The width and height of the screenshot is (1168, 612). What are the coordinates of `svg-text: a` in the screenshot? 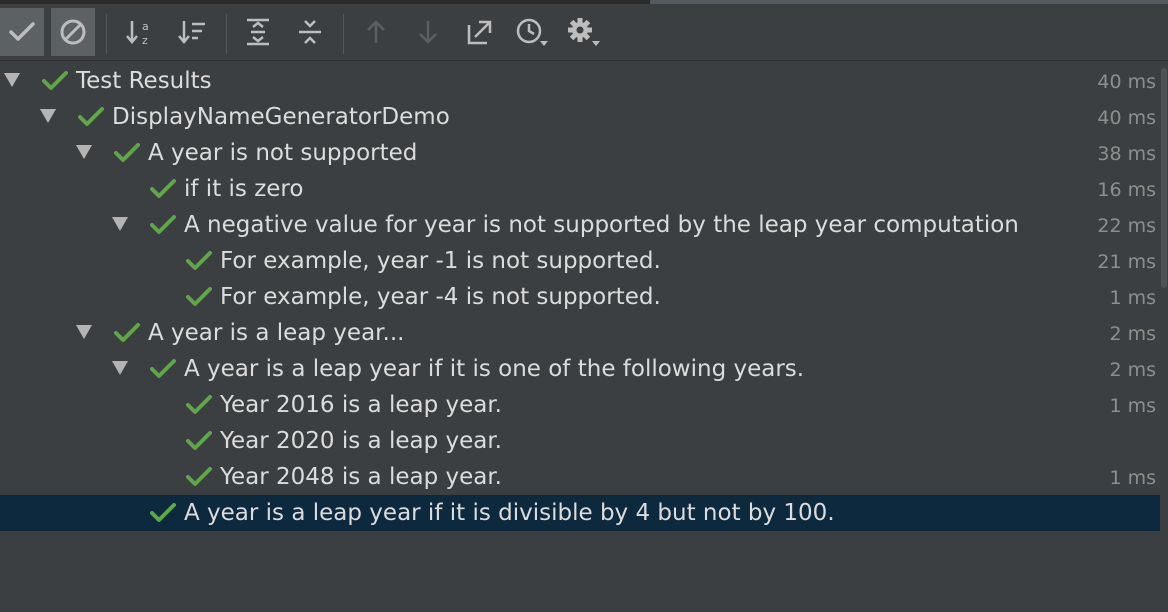 It's located at (145, 26).